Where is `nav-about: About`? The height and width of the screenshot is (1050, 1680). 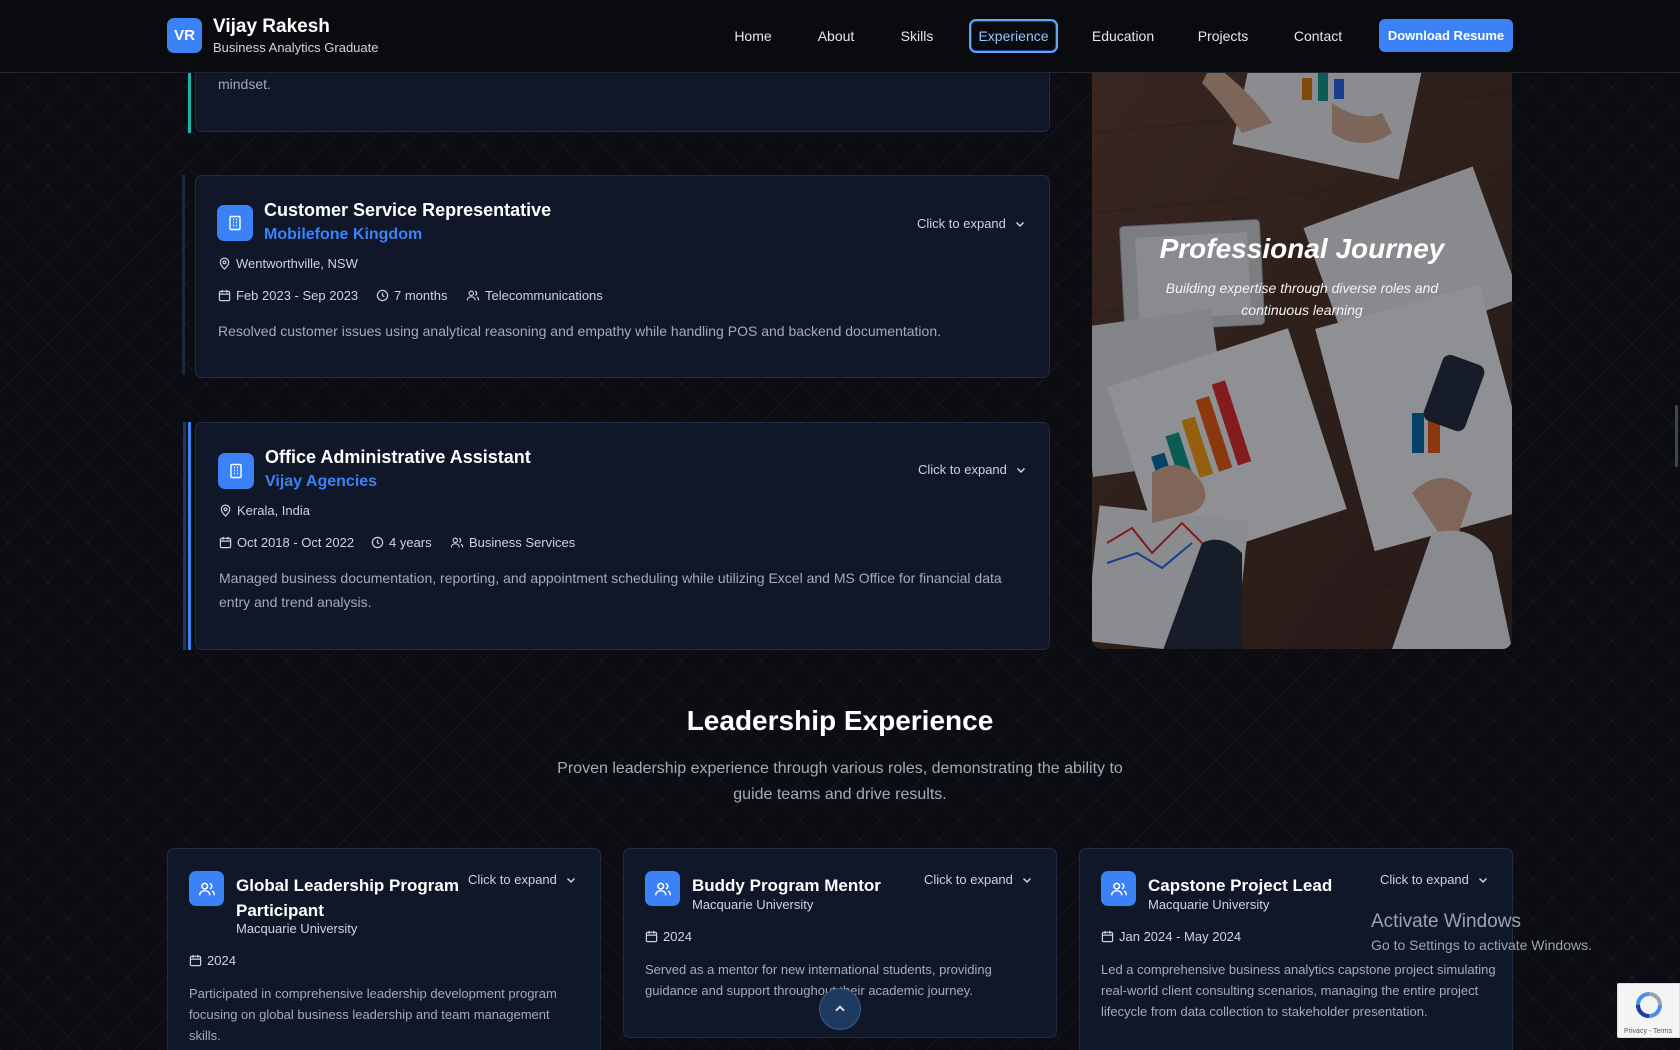 nav-about: About is located at coordinates (836, 36).